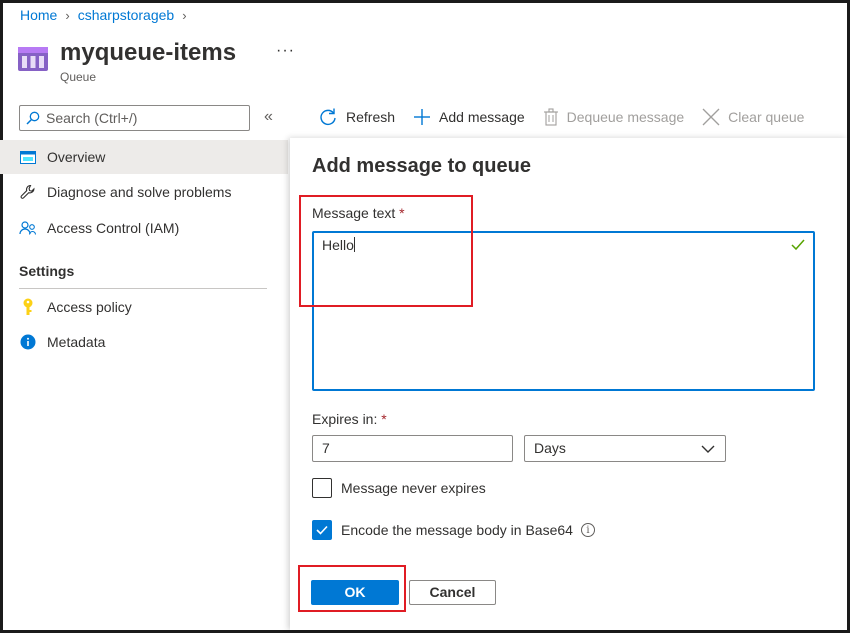  I want to click on never-expires-row: Message never expires, so click(399, 488).